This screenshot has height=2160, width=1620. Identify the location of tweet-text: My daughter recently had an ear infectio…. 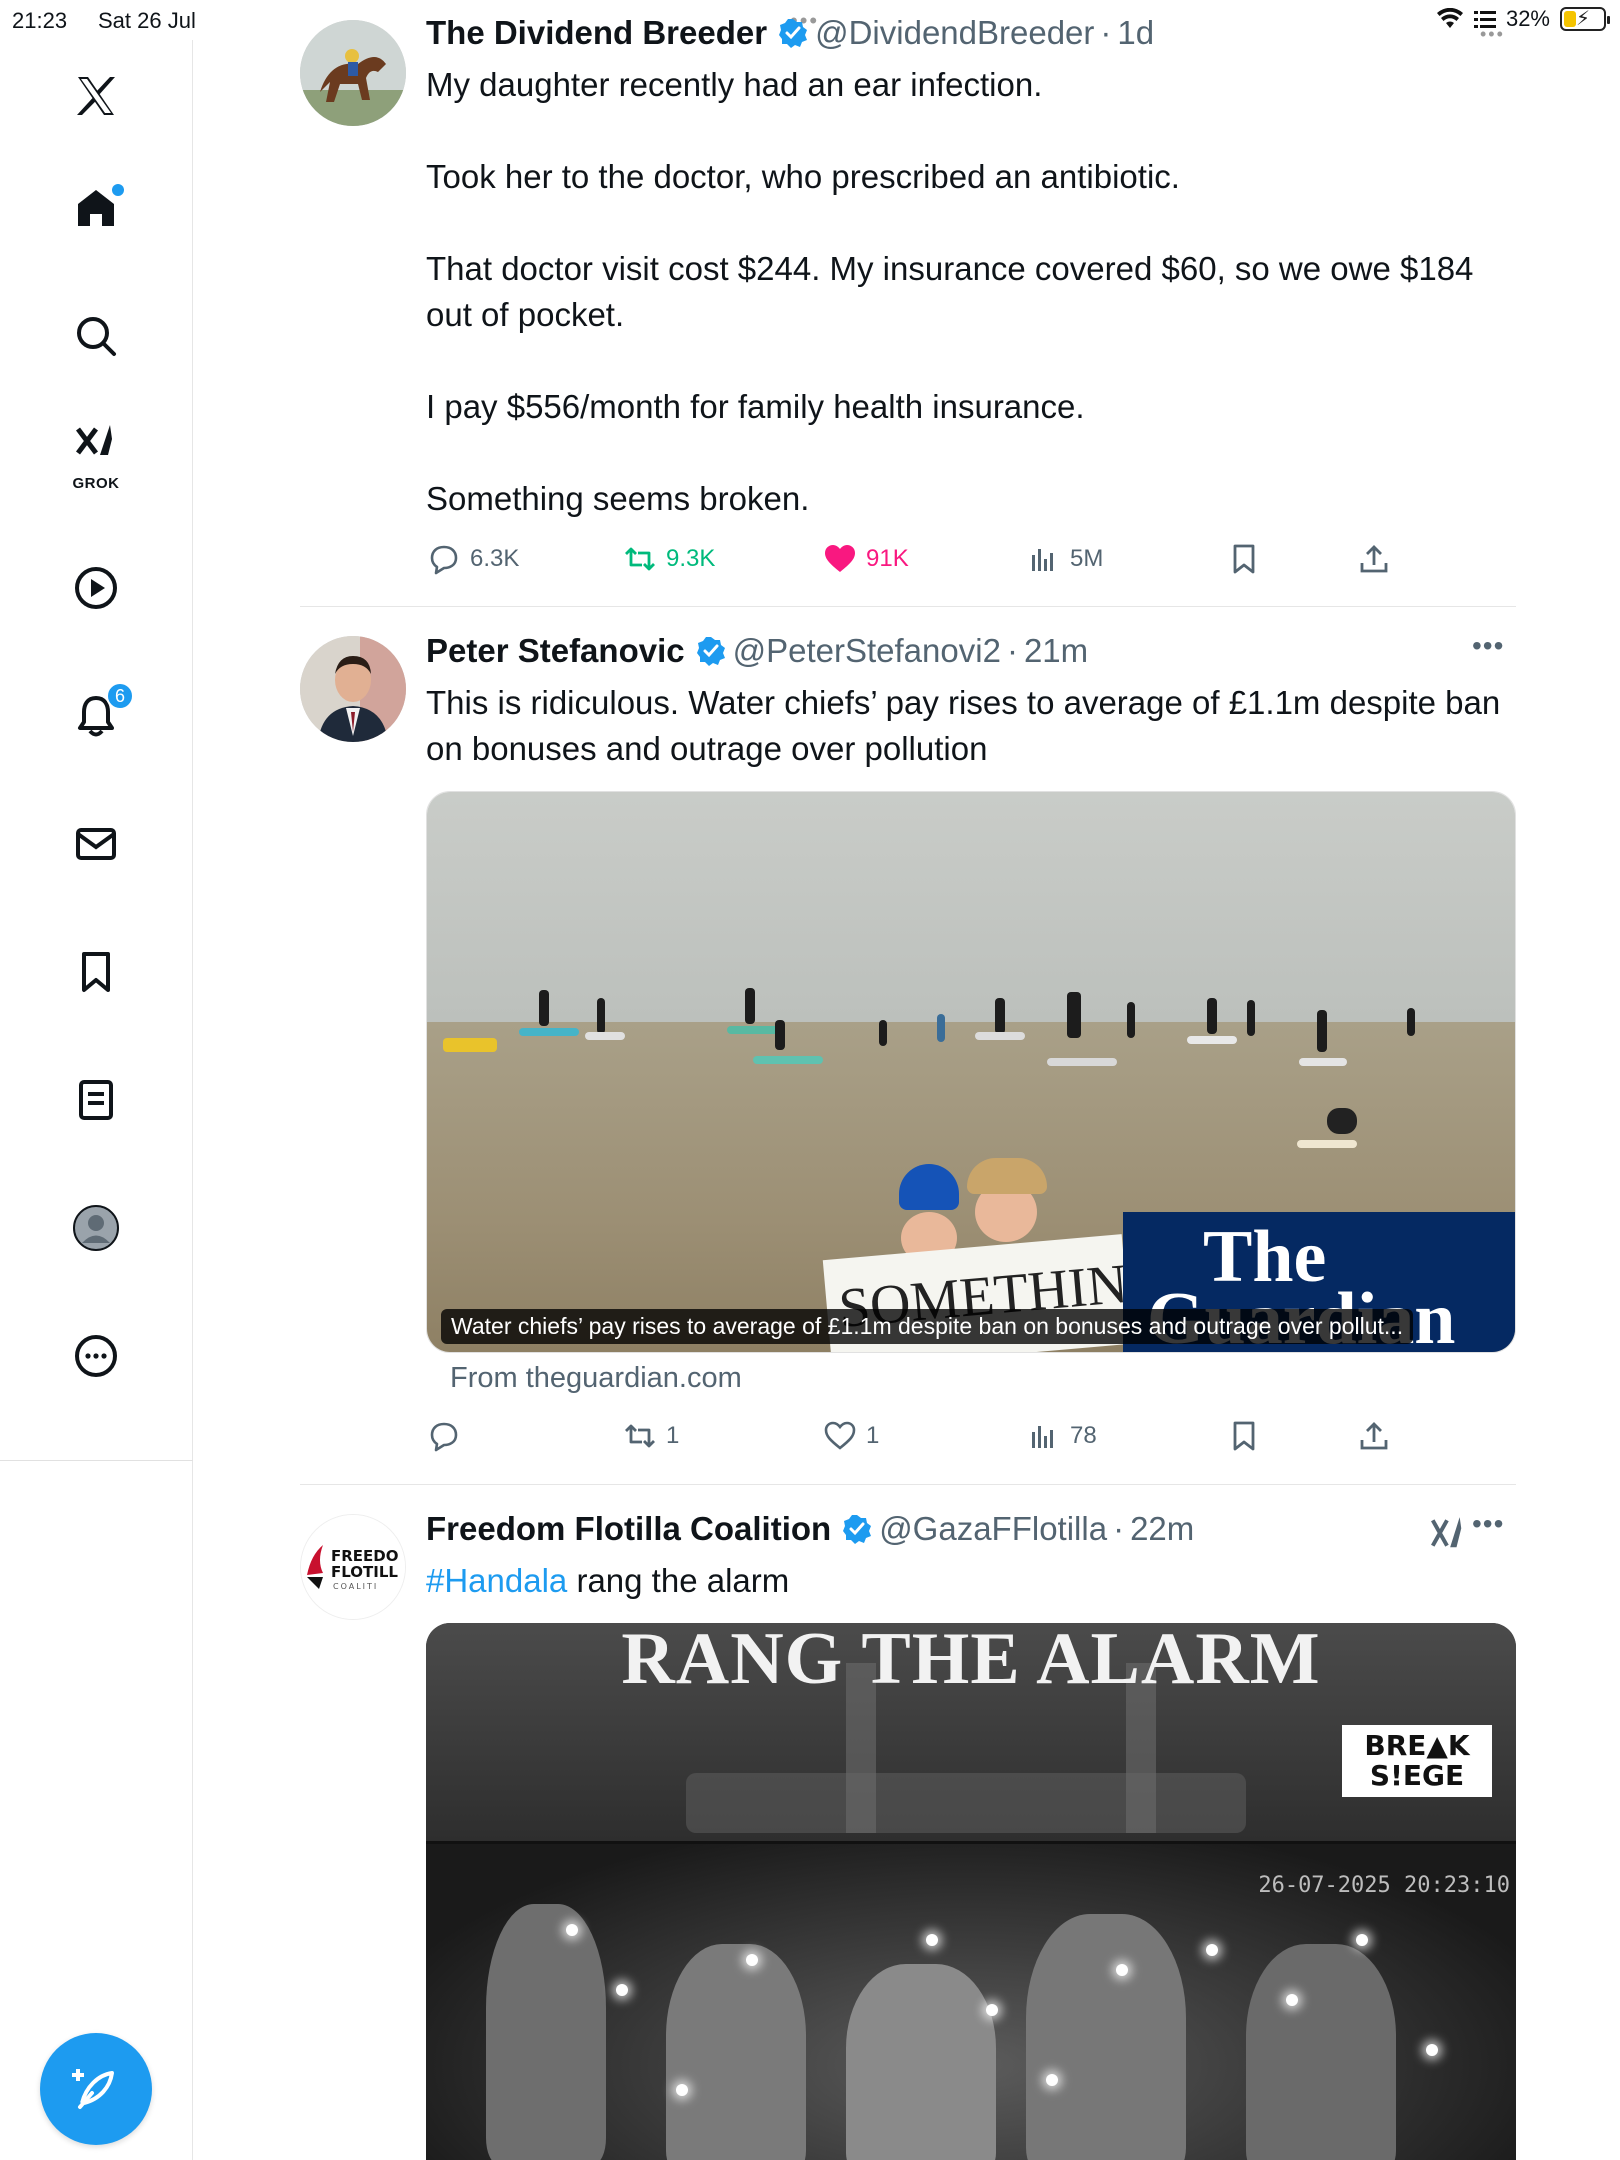
(971, 292).